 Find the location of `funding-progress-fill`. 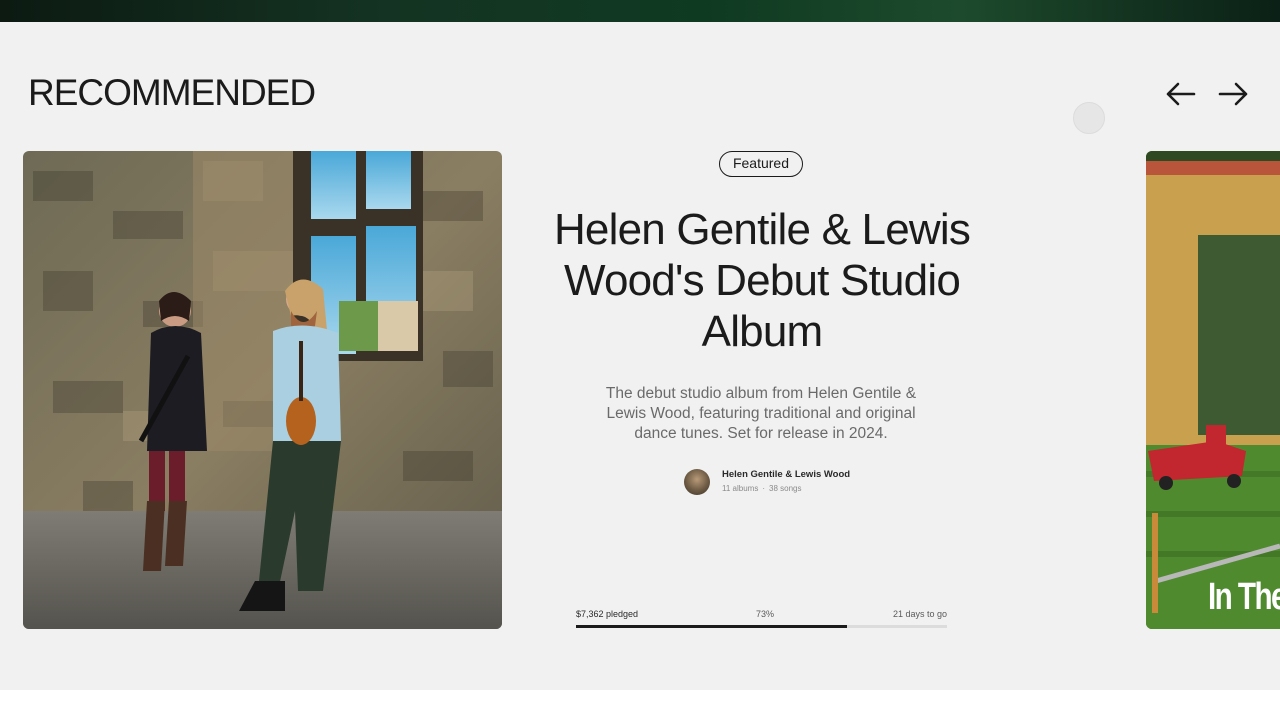

funding-progress-fill is located at coordinates (711, 626).